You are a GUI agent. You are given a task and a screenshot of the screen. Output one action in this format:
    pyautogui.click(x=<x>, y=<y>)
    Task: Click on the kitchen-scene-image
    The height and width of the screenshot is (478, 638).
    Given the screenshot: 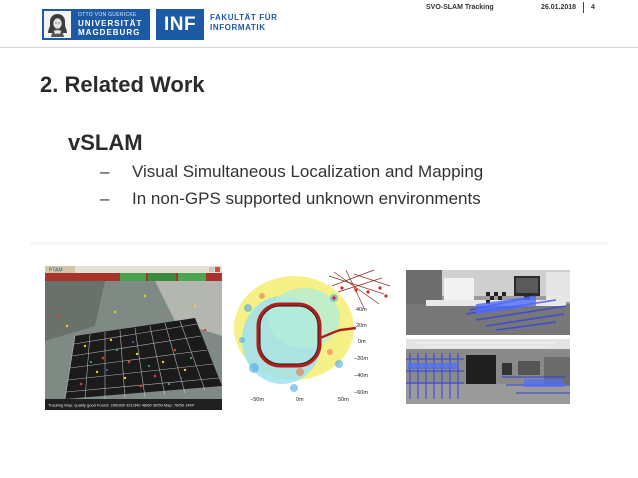 What is the action you would take?
    pyautogui.click(x=488, y=302)
    